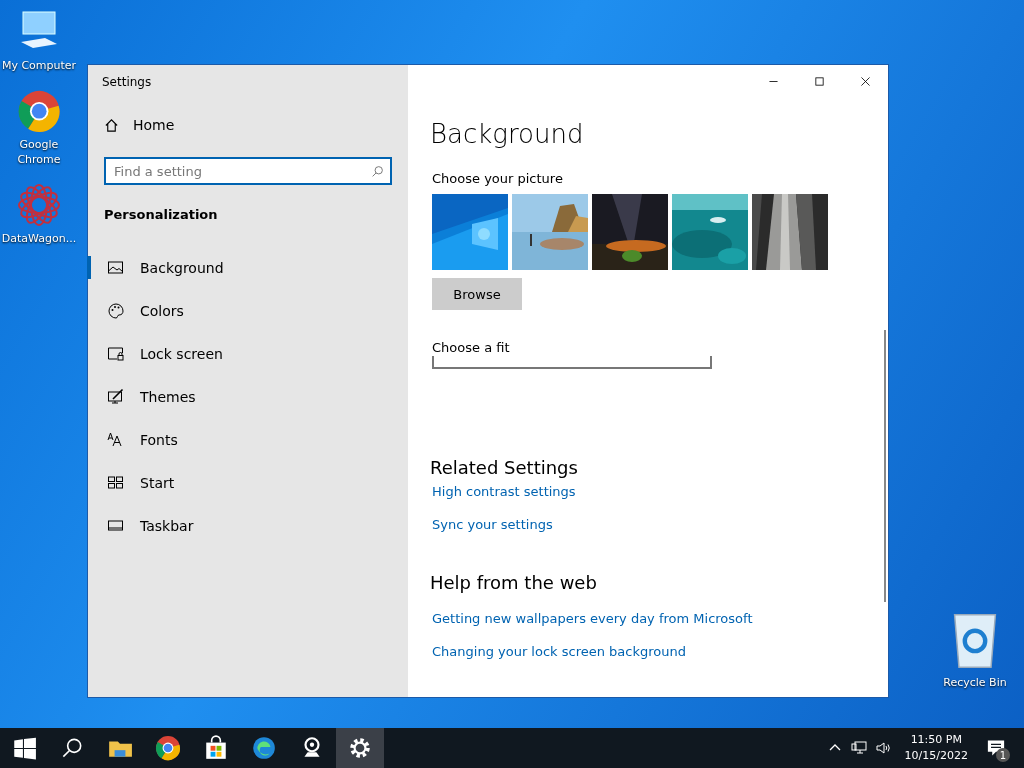  I want to click on sidebar-item: Lock screen, so click(247, 353).